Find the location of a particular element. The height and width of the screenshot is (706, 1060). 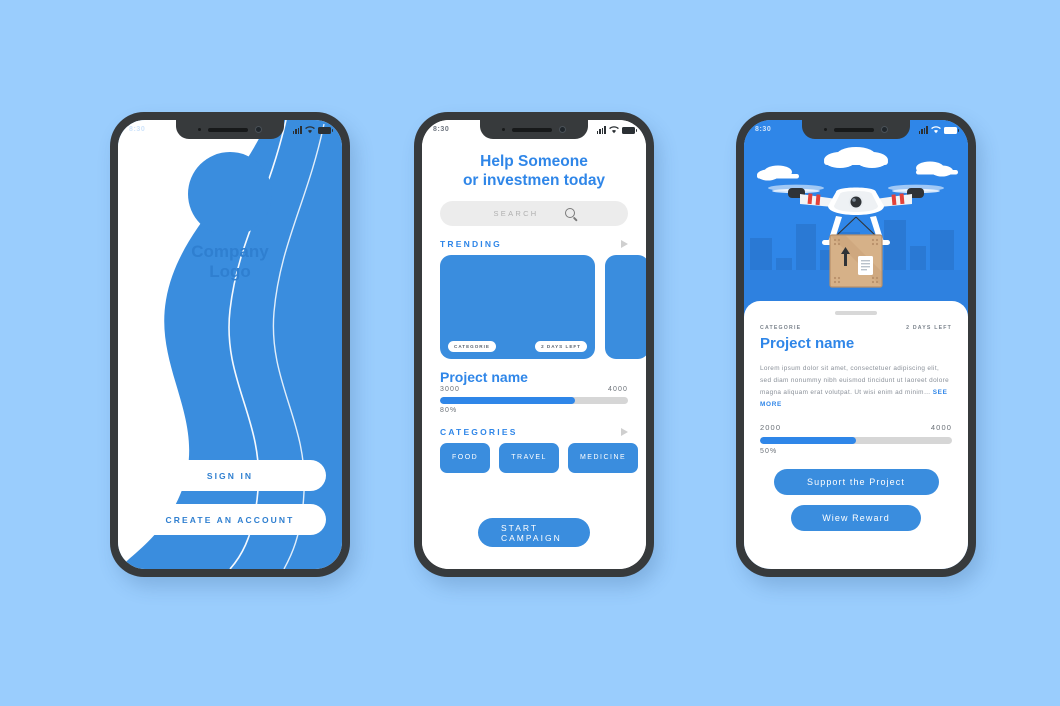

view-reward-button: Wiew Reward is located at coordinates (856, 518).